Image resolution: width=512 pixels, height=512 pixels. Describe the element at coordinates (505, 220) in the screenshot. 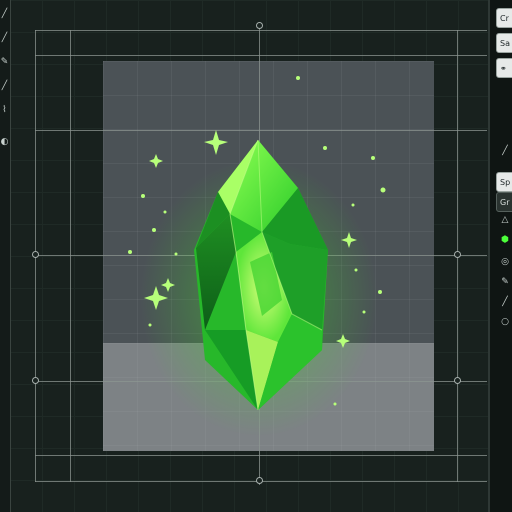

I see `warning-icon: △` at that location.